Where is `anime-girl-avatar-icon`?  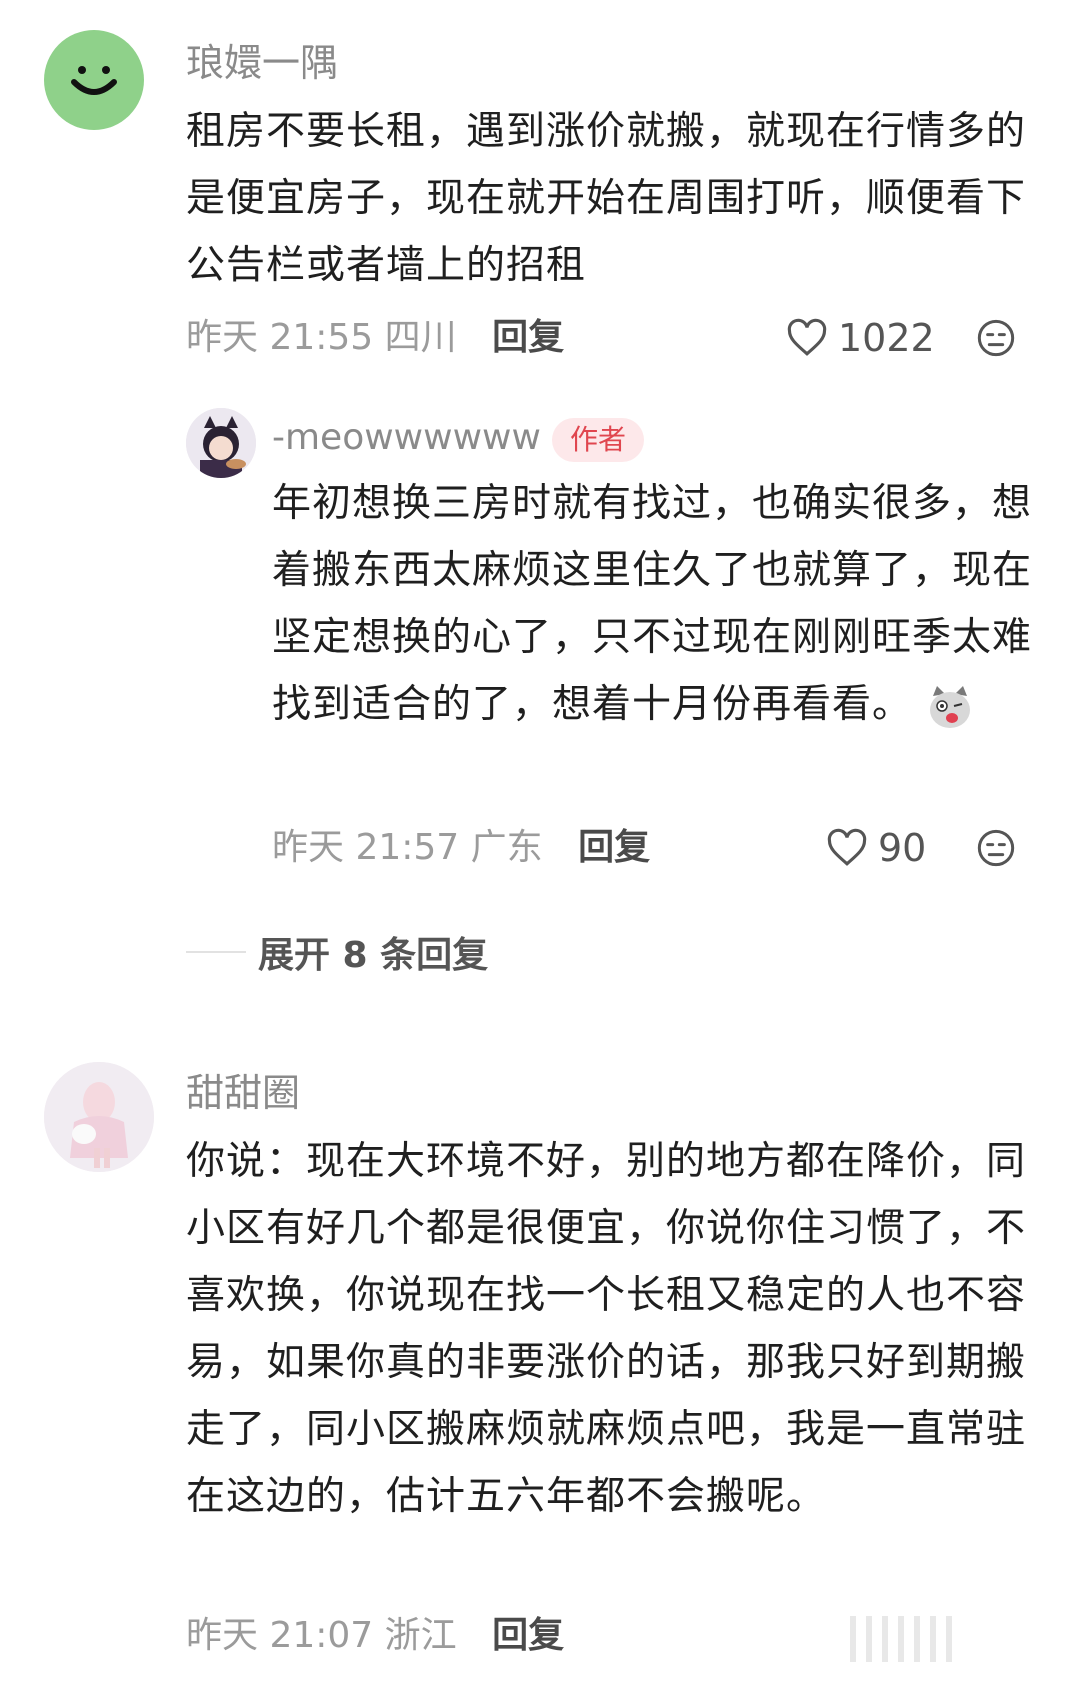
anime-girl-avatar-icon is located at coordinates (221, 443).